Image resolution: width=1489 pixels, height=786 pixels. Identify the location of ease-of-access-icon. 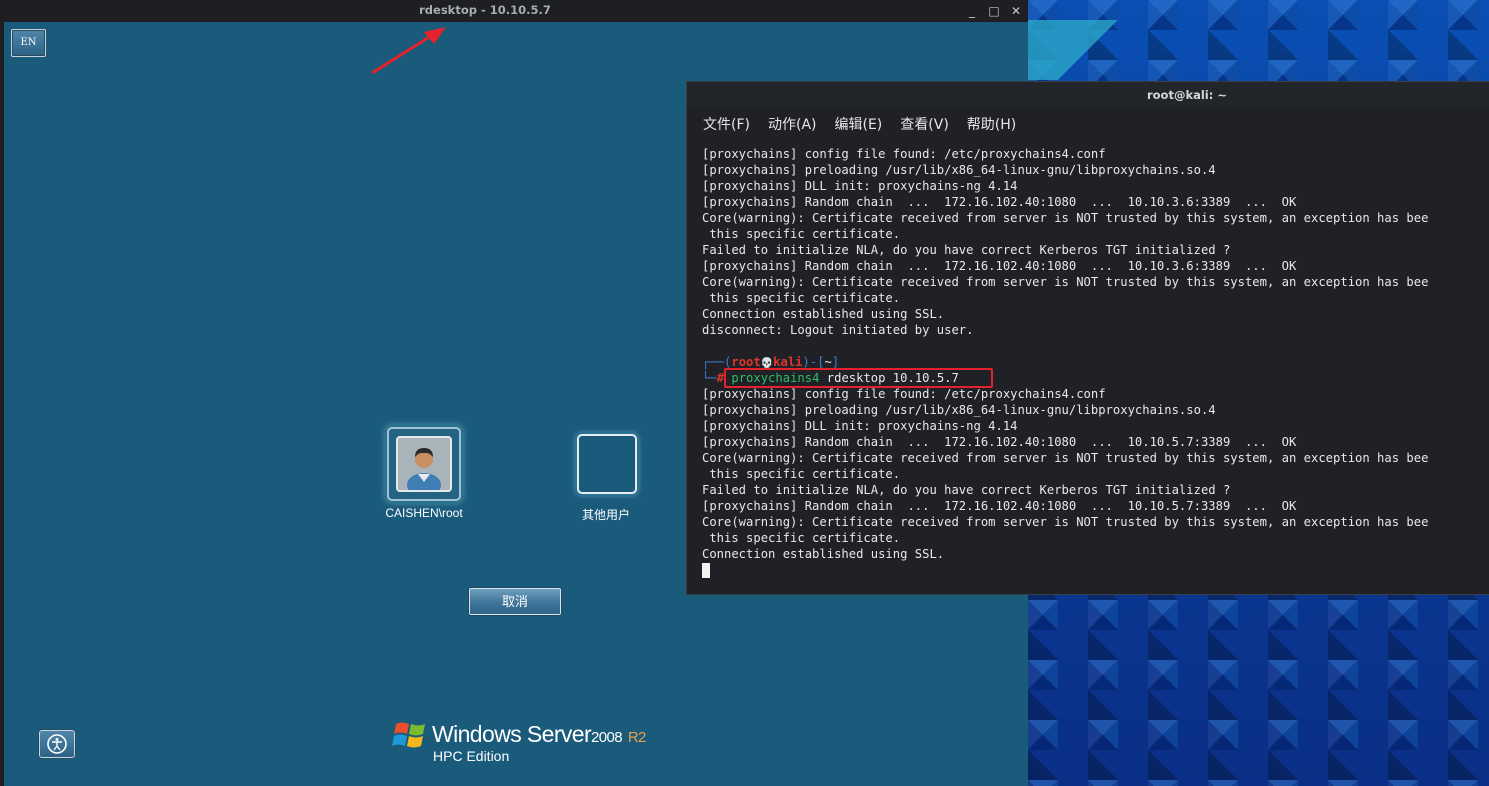
(57, 744).